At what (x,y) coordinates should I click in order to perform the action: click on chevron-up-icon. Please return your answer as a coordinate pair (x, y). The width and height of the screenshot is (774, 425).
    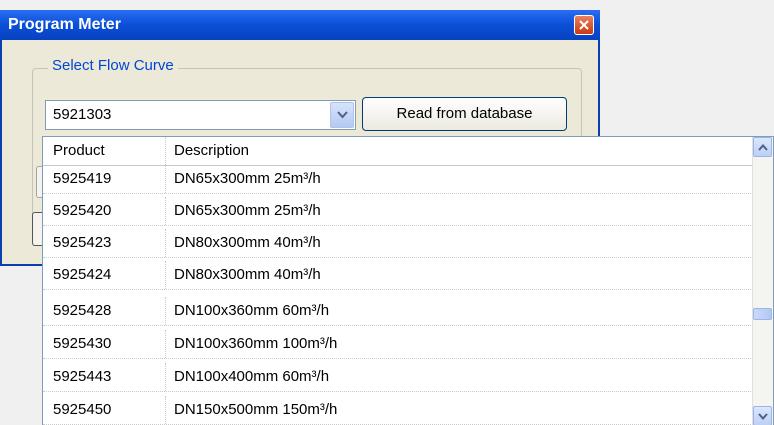
    Looking at the image, I should click on (763, 147).